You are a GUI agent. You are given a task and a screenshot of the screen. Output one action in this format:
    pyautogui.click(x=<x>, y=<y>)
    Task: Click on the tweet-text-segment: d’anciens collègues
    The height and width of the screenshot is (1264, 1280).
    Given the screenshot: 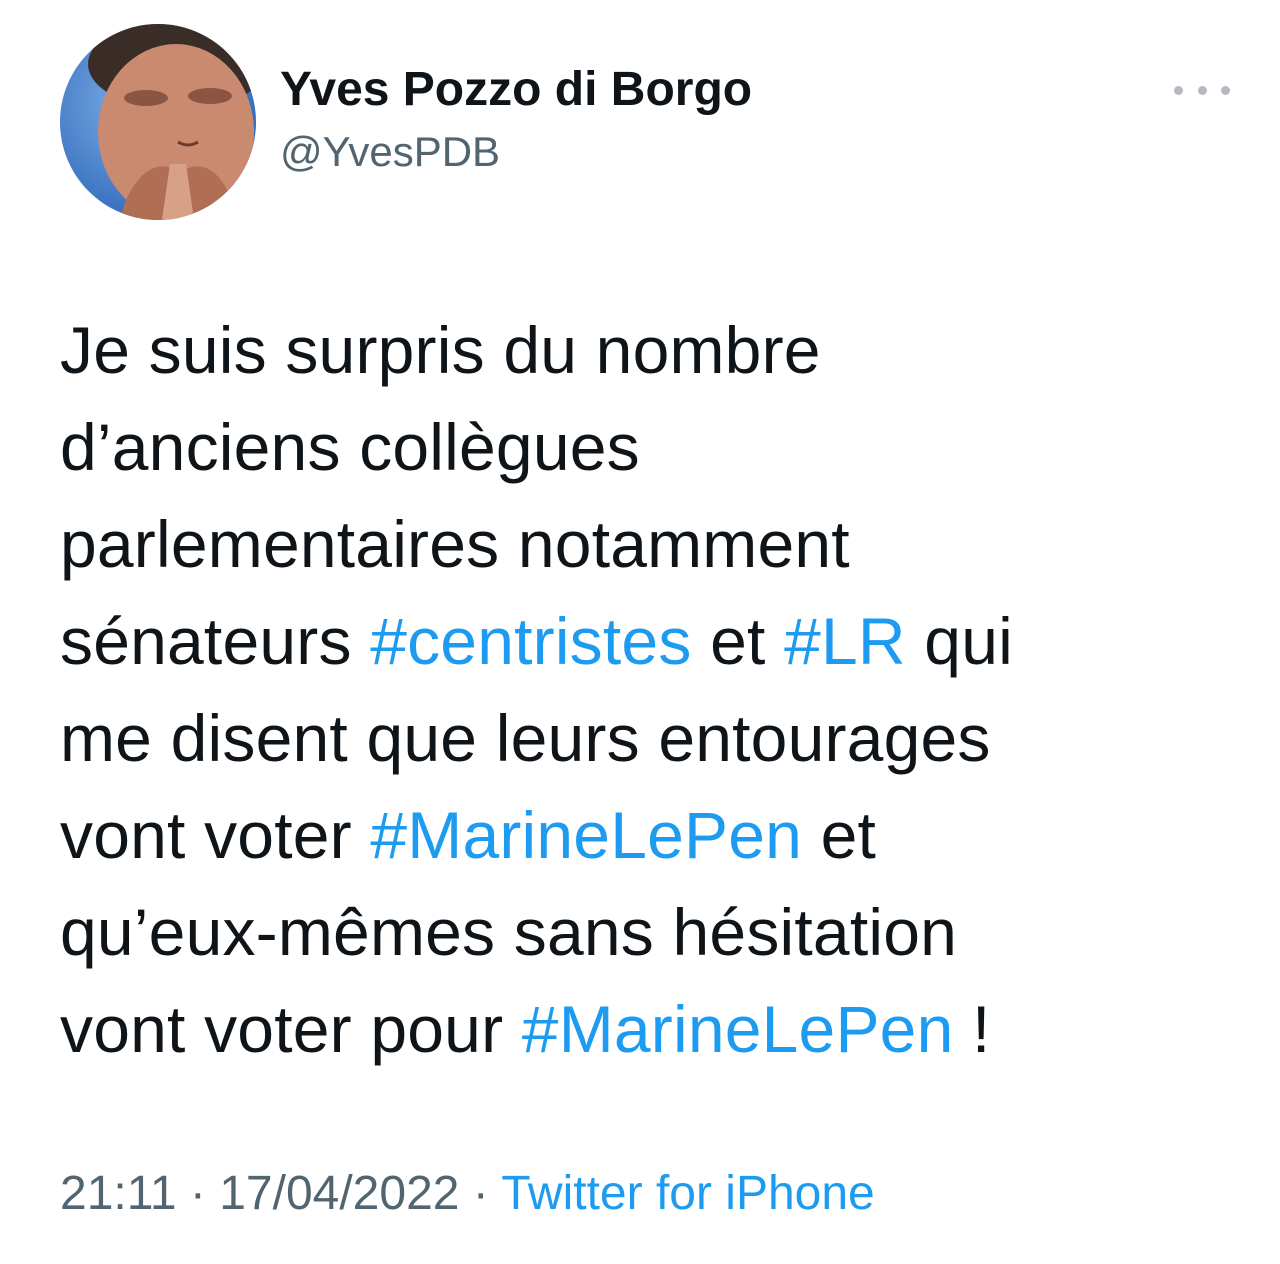 What is the action you would take?
    pyautogui.click(x=350, y=447)
    